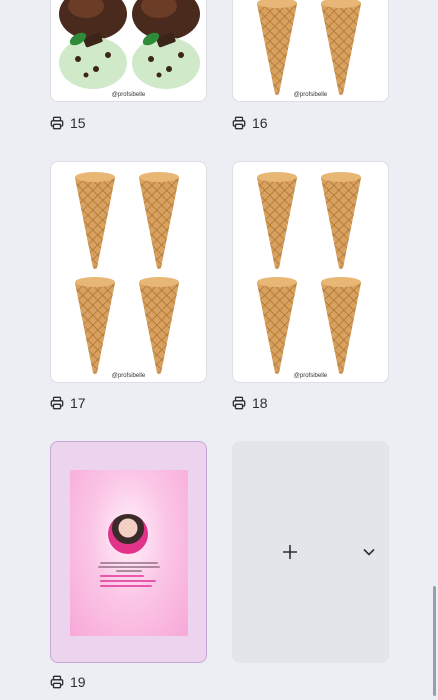 The image size is (438, 700). Describe the element at coordinates (128, 272) in the screenshot. I see `page-thumbnail-17: @profsibelle` at that location.